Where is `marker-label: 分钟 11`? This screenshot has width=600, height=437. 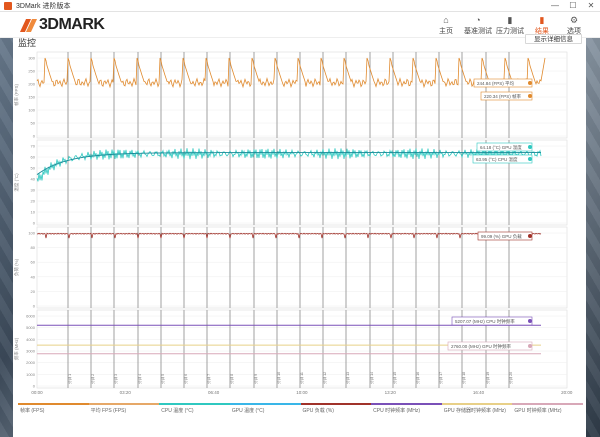
marker-label: 分钟 11 is located at coordinates (301, 378).